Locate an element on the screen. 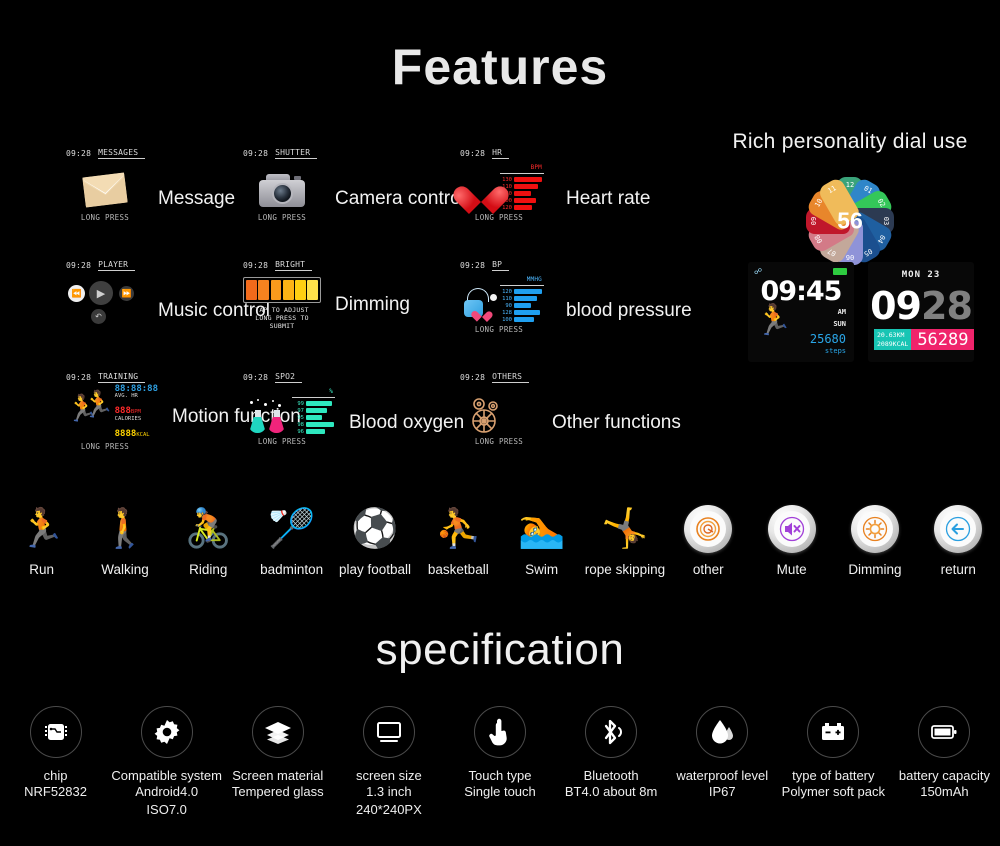 The image size is (1000, 846). sport-label: badminton is located at coordinates (292, 569).